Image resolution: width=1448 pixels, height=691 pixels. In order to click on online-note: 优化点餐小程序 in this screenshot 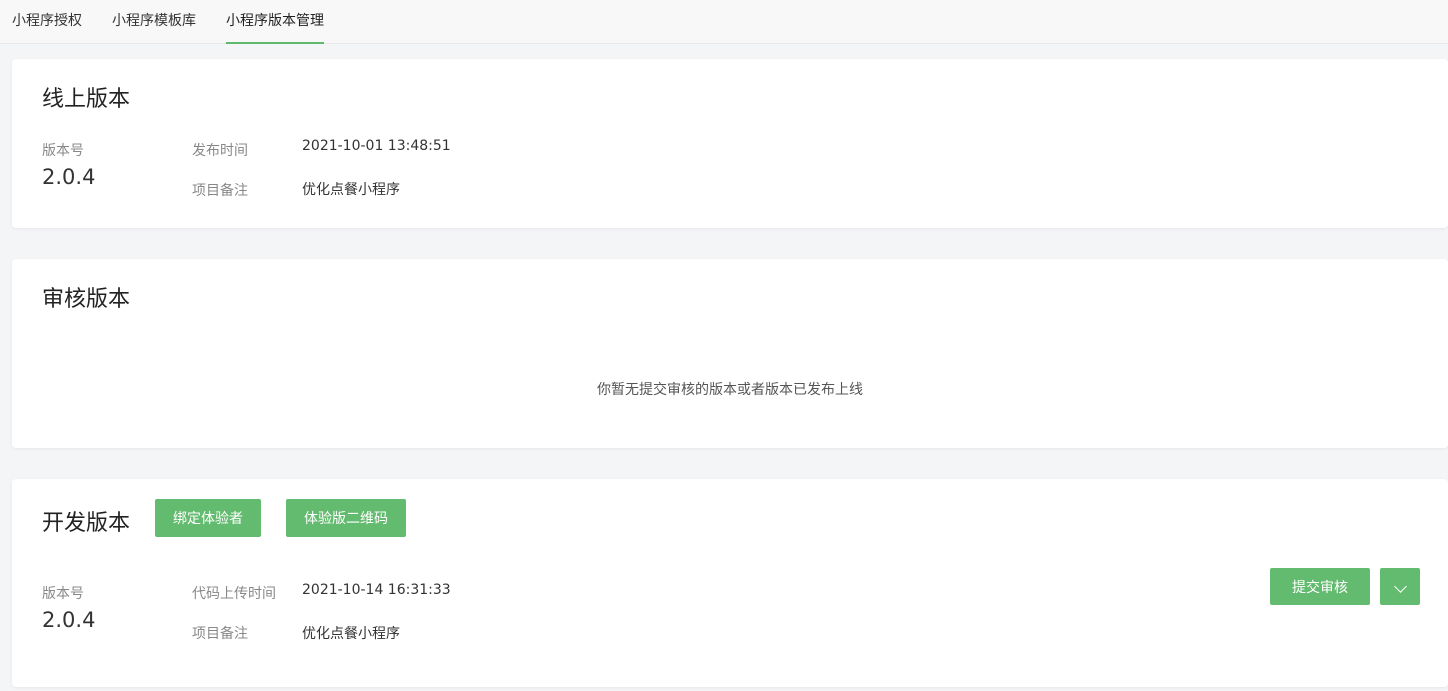, I will do `click(351, 190)`.